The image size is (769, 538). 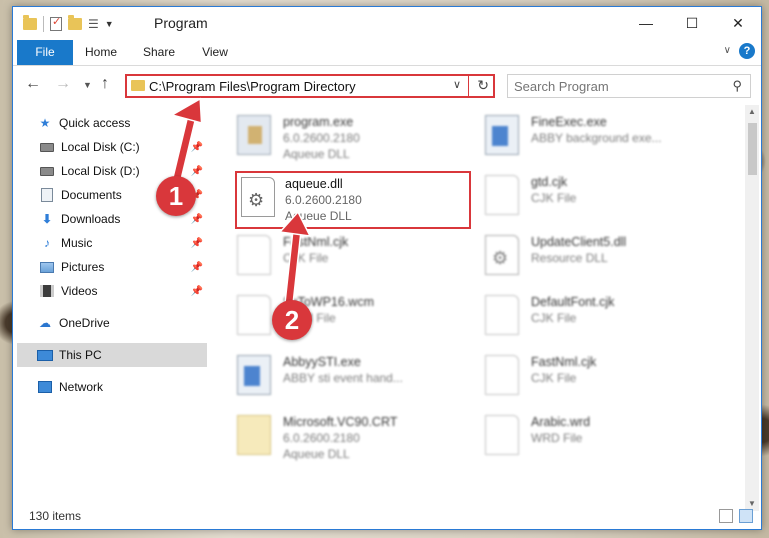 I want to click on sidebar-item-videos: Videos 📌, so click(x=112, y=291).